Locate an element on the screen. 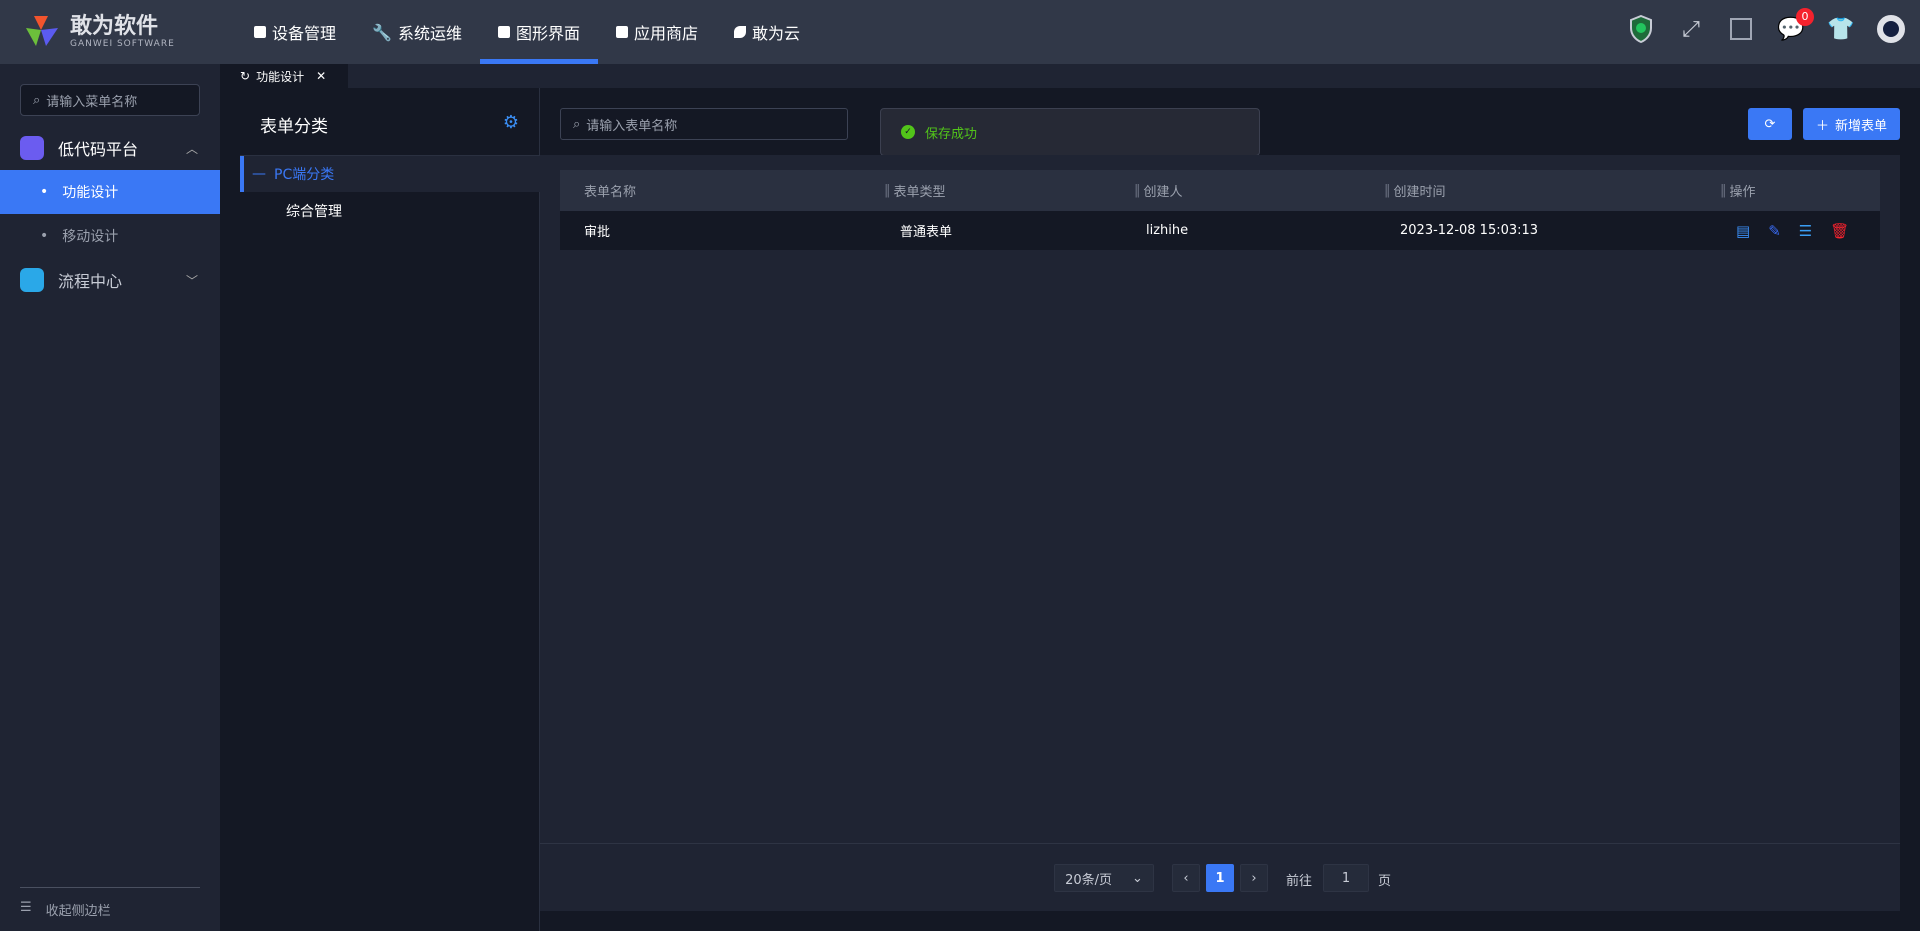  theme-shirt-icon: 👕 is located at coordinates (1841, 29).